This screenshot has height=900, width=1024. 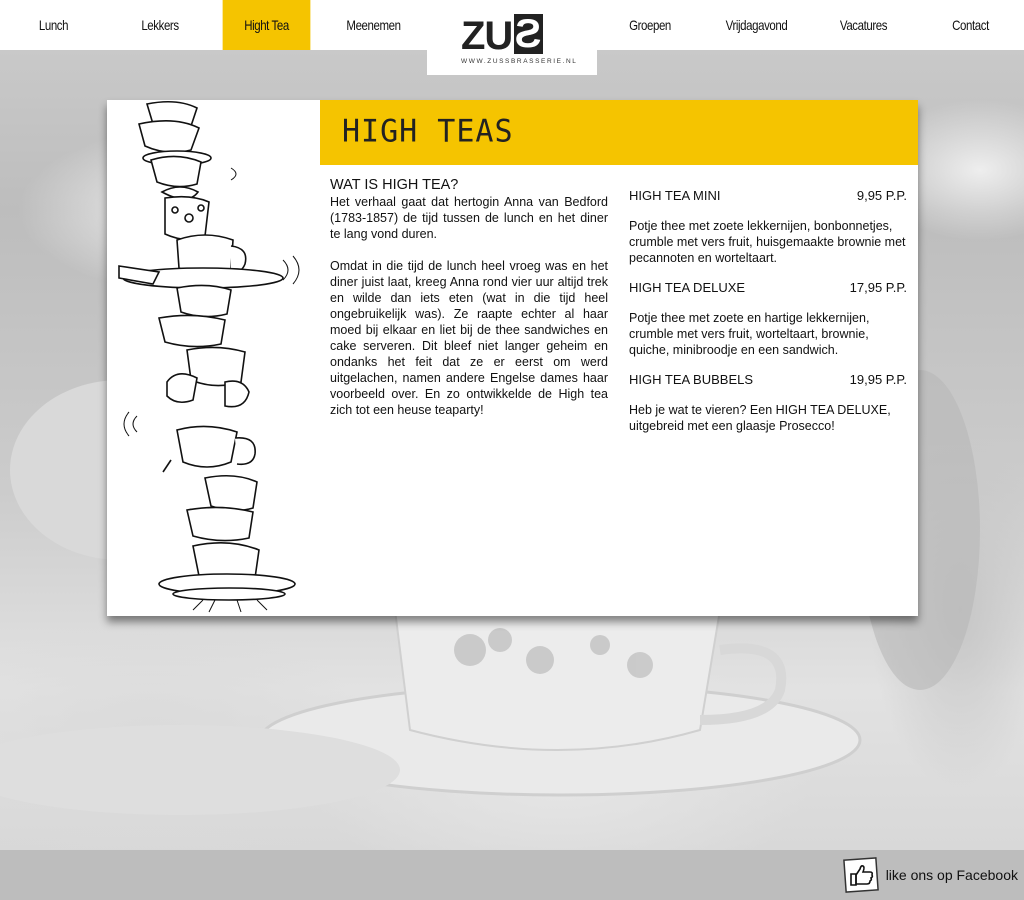 I want to click on menu-item-price: 19,95 P.P., so click(x=878, y=379).